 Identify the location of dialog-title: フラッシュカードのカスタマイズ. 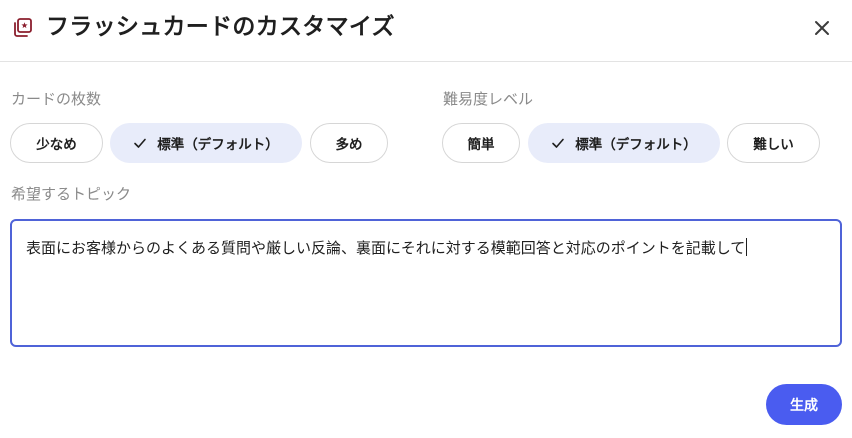
(220, 27).